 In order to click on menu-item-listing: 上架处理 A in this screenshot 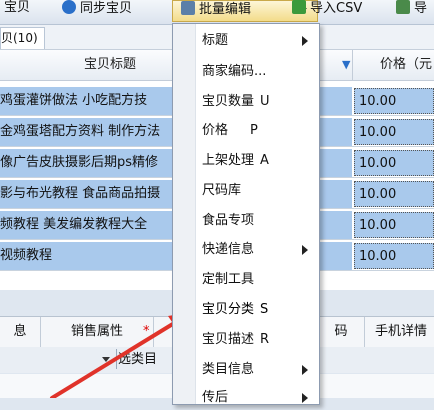, I will do `click(258, 161)`.